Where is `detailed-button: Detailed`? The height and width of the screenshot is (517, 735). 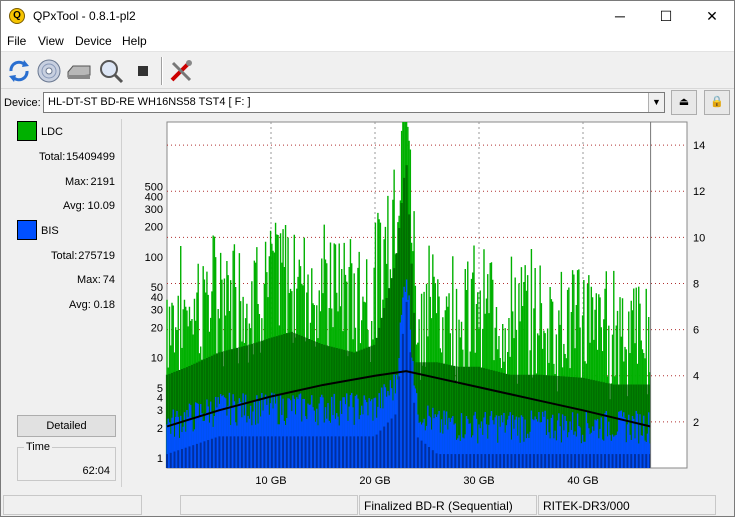 detailed-button: Detailed is located at coordinates (66, 426).